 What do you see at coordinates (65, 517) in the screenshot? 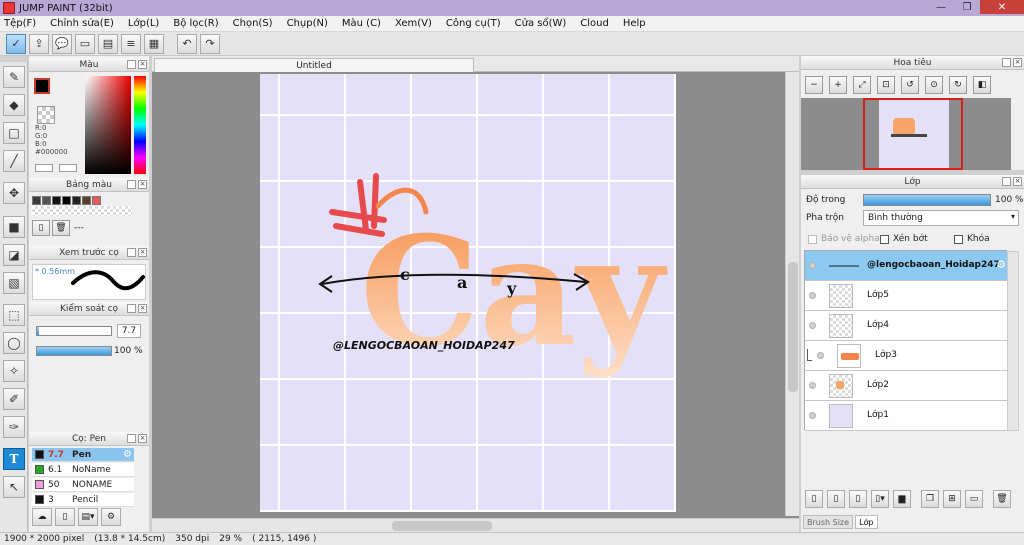
I see `new-brush-icon: ▯` at bounding box center [65, 517].